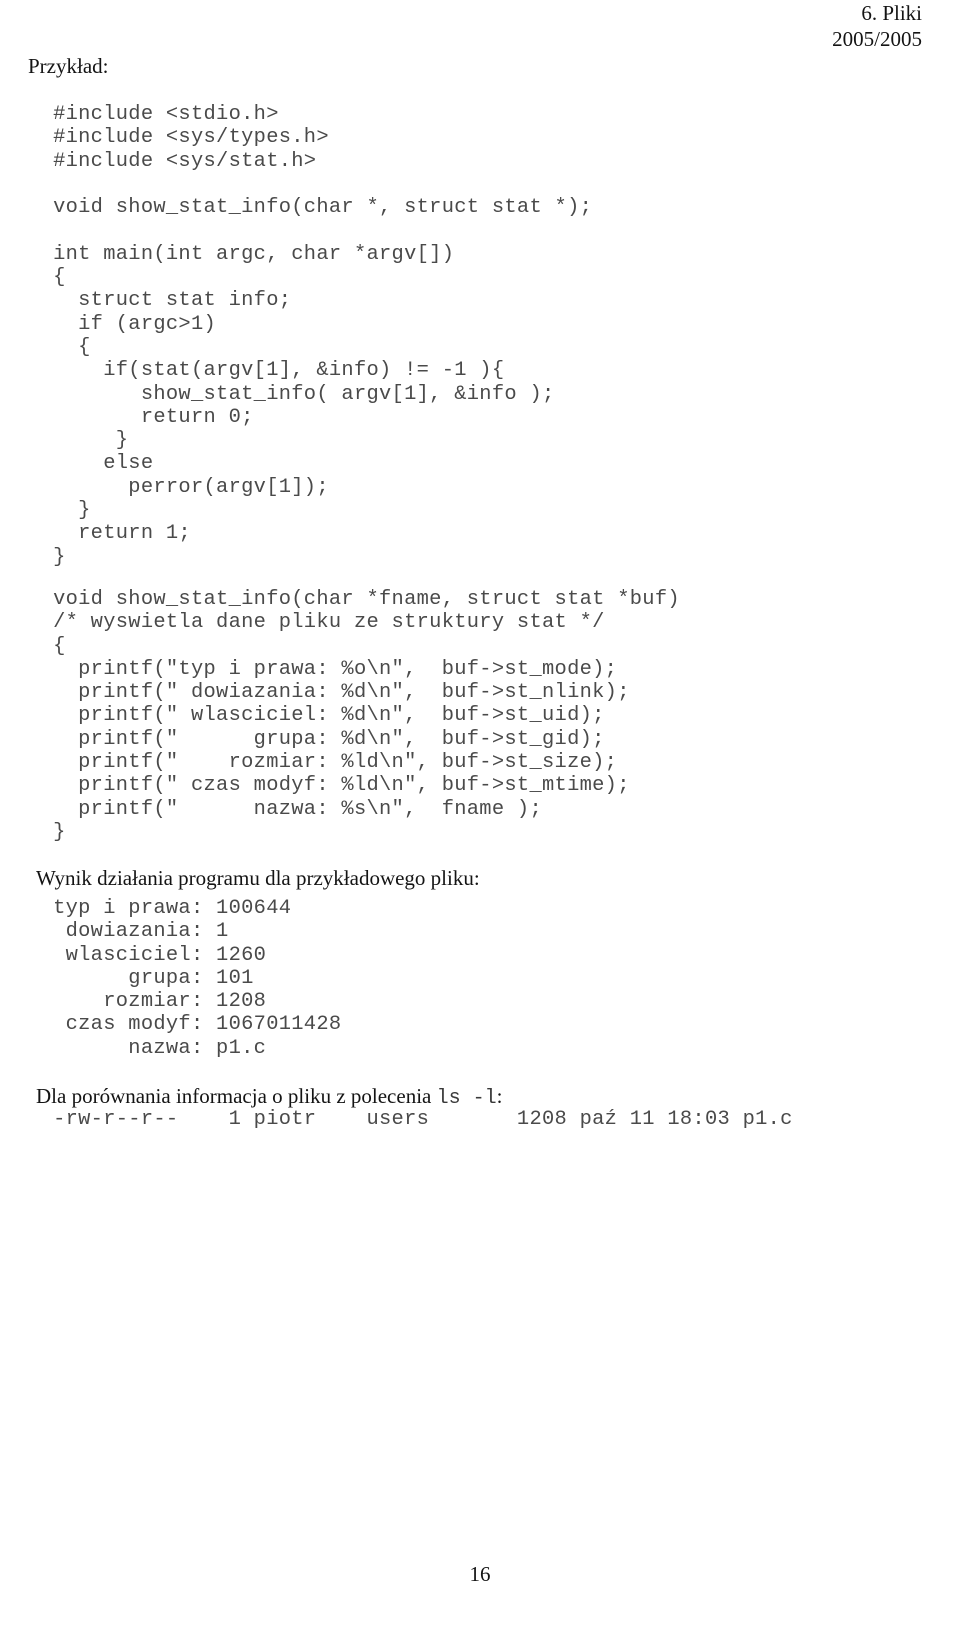 The height and width of the screenshot is (1634, 960). What do you see at coordinates (241, 254) in the screenshot?
I see `code-line: int main(int argc, char *argv[])` at bounding box center [241, 254].